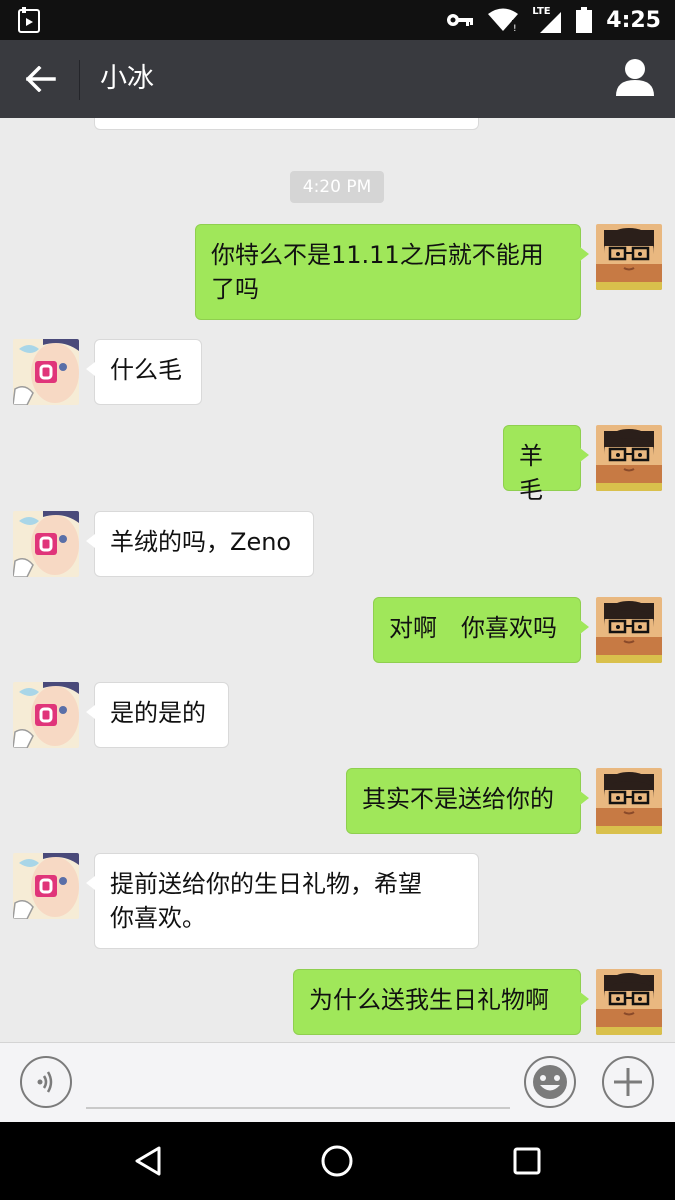  I want to click on clock: 4:25, so click(633, 20).